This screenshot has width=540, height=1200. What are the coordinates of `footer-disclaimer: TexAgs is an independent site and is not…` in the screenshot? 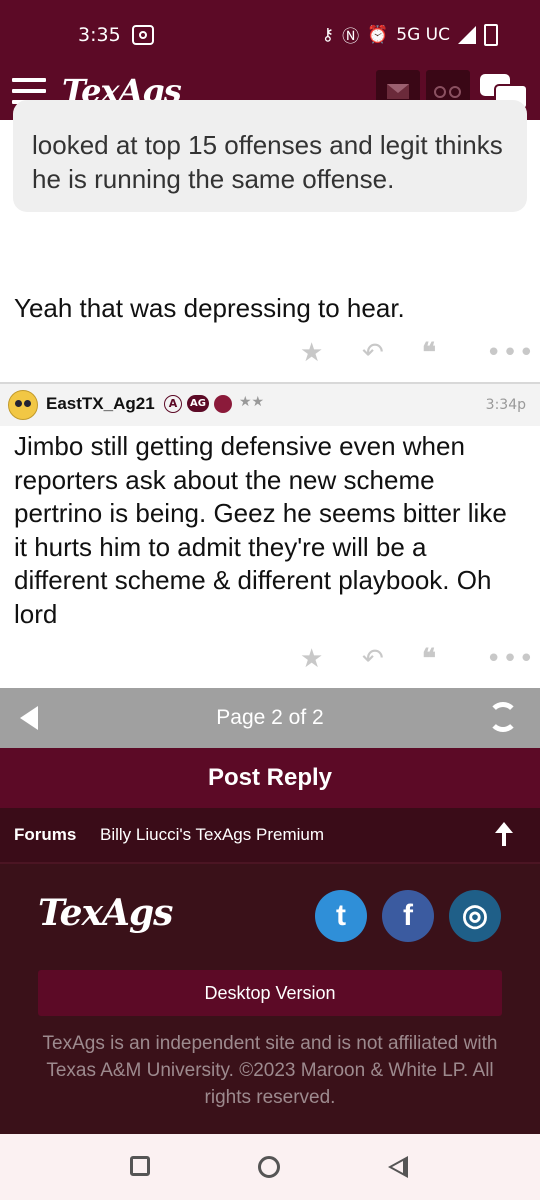 It's located at (270, 1070).